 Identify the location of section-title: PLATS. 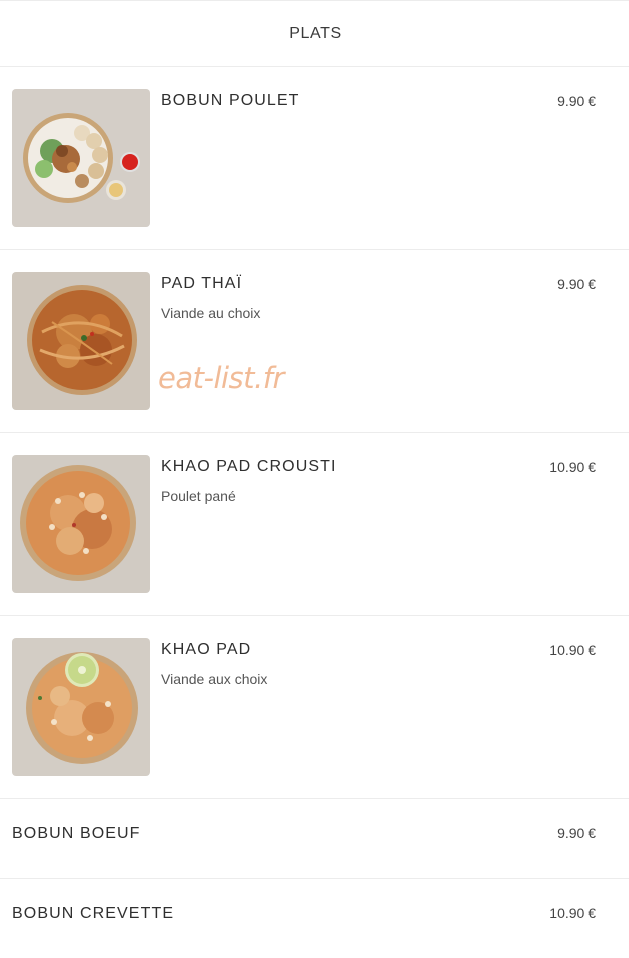
(315, 33).